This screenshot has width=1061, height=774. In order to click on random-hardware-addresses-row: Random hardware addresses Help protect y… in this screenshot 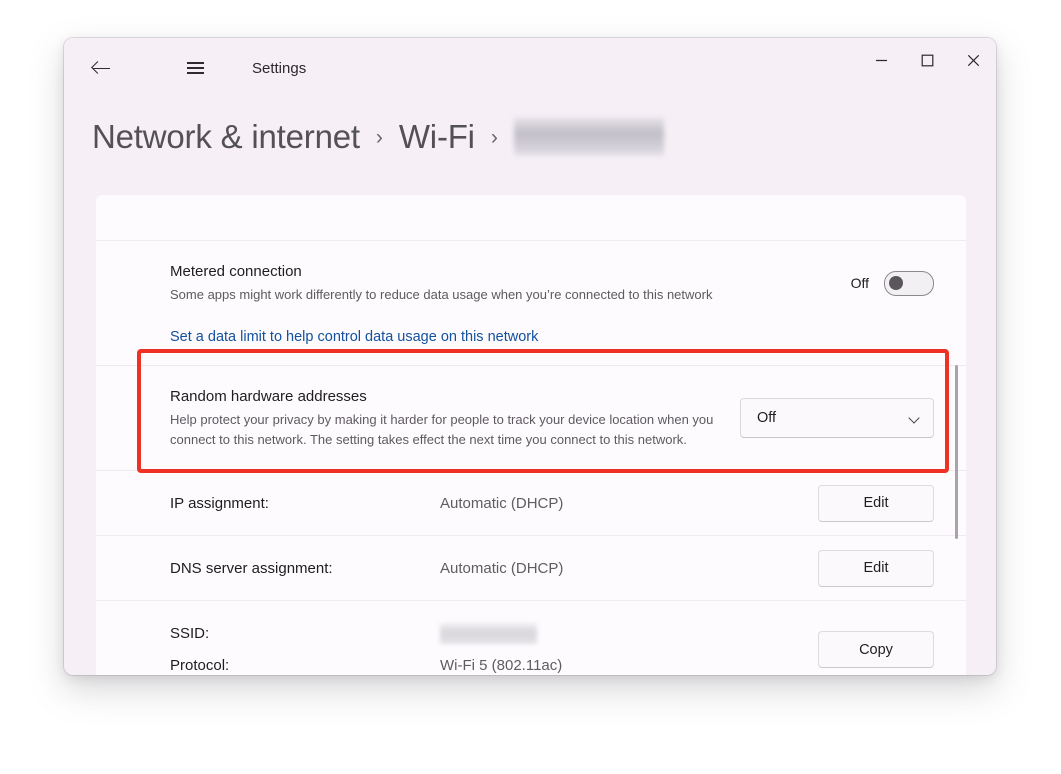, I will do `click(531, 418)`.